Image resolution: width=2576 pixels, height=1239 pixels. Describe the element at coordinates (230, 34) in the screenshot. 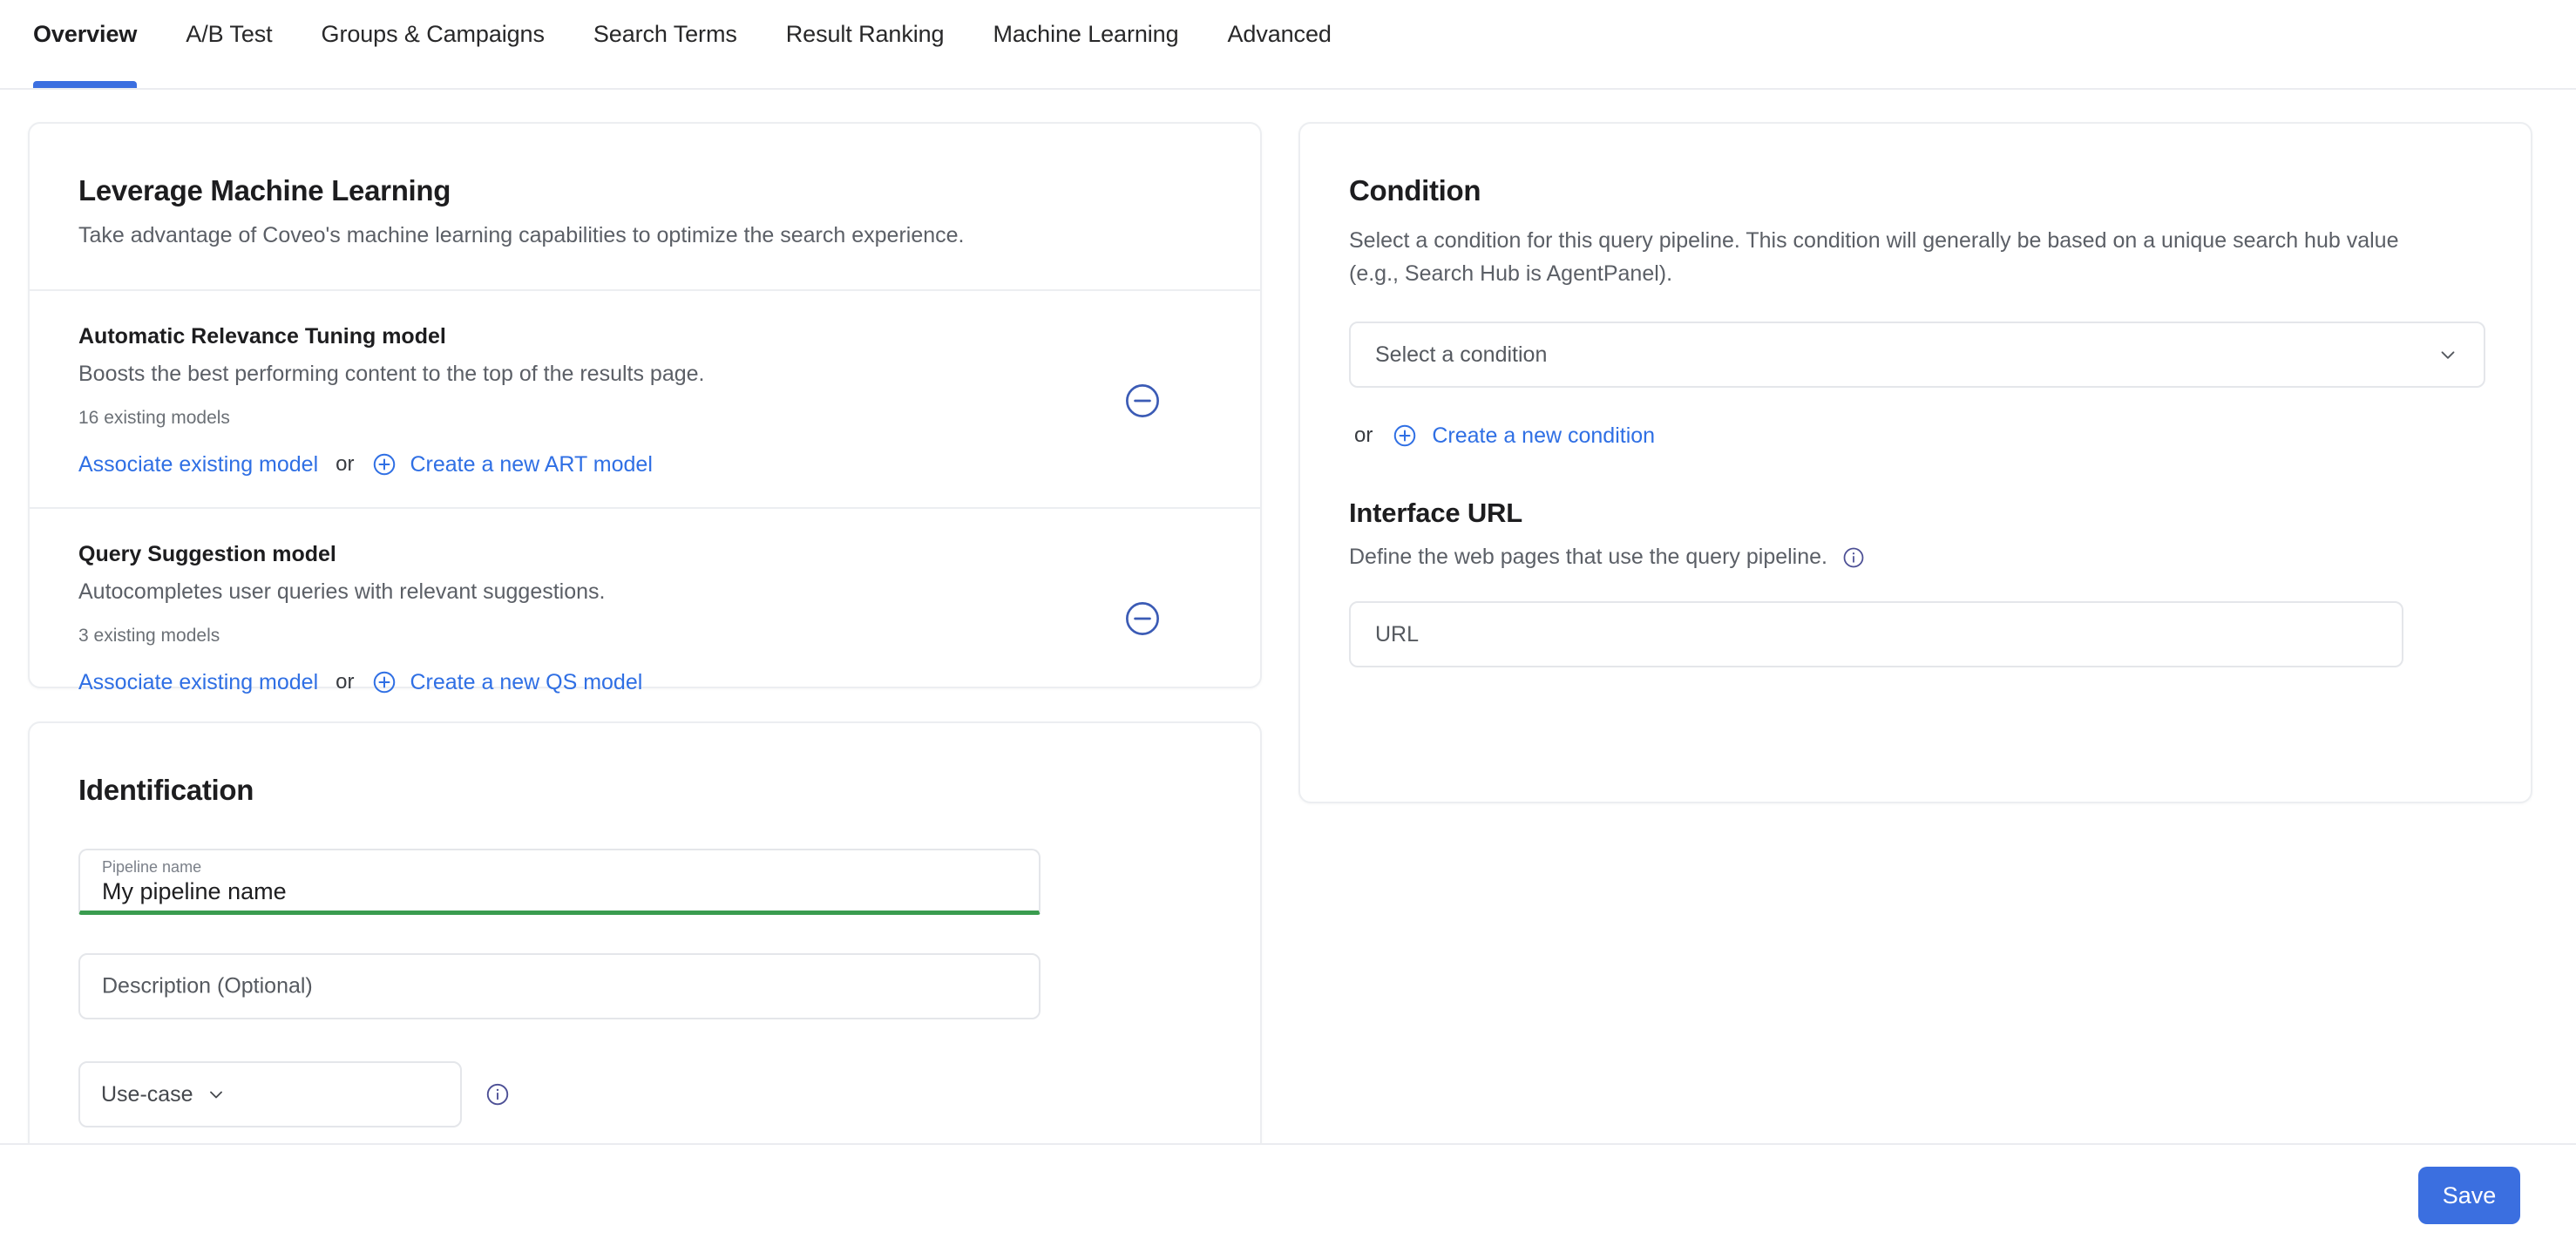

I see `tab-ab-test-label: A/B Test` at that location.